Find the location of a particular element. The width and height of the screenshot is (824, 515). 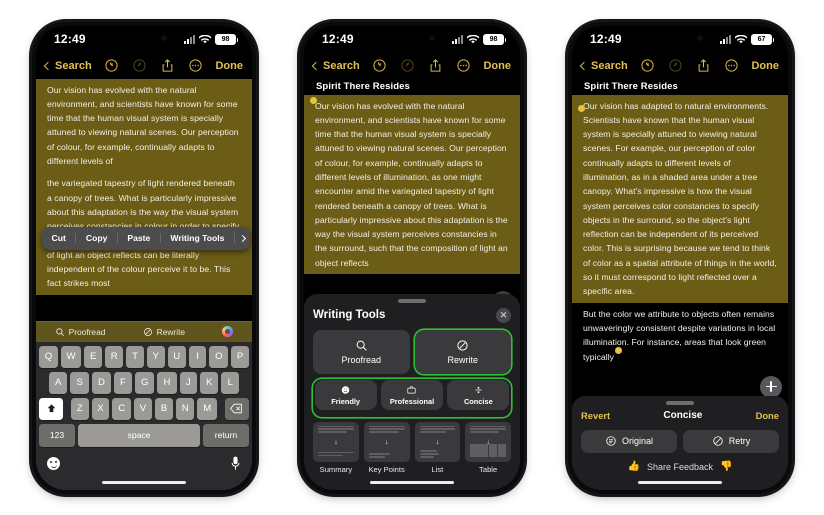

table-card: ↓ Table is located at coordinates (488, 447).